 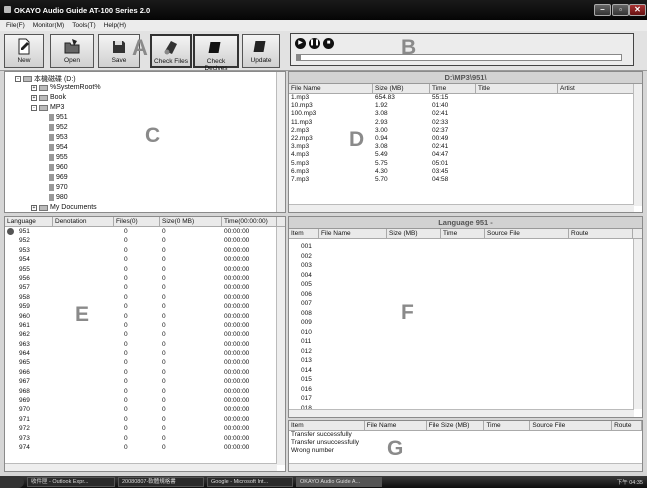 What do you see at coordinates (47, 107) in the screenshot?
I see `tree-item: - MP3` at bounding box center [47, 107].